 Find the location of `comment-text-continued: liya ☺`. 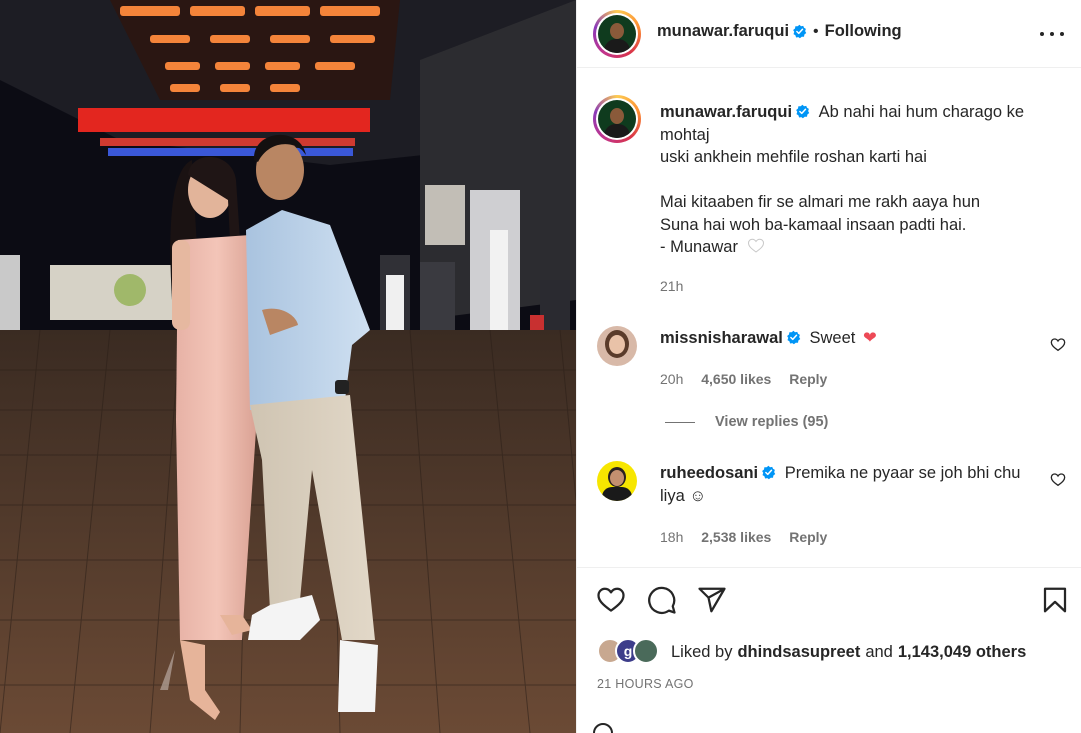

comment-text-continued: liya ☺ is located at coordinates (683, 495).